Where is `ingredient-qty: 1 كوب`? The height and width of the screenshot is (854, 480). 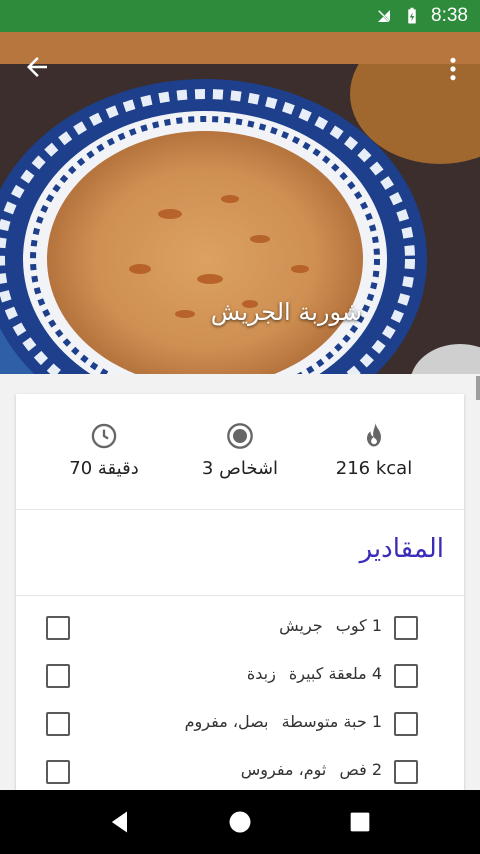 ingredient-qty: 1 كوب is located at coordinates (358, 625).